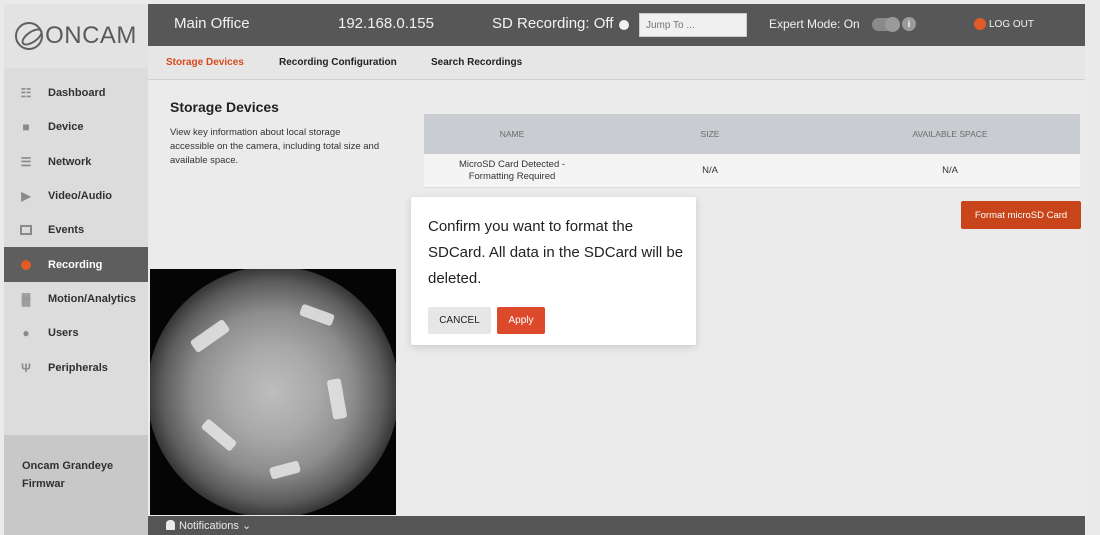 The image size is (1100, 535). Describe the element at coordinates (980, 24) in the screenshot. I see `power-icon` at that location.